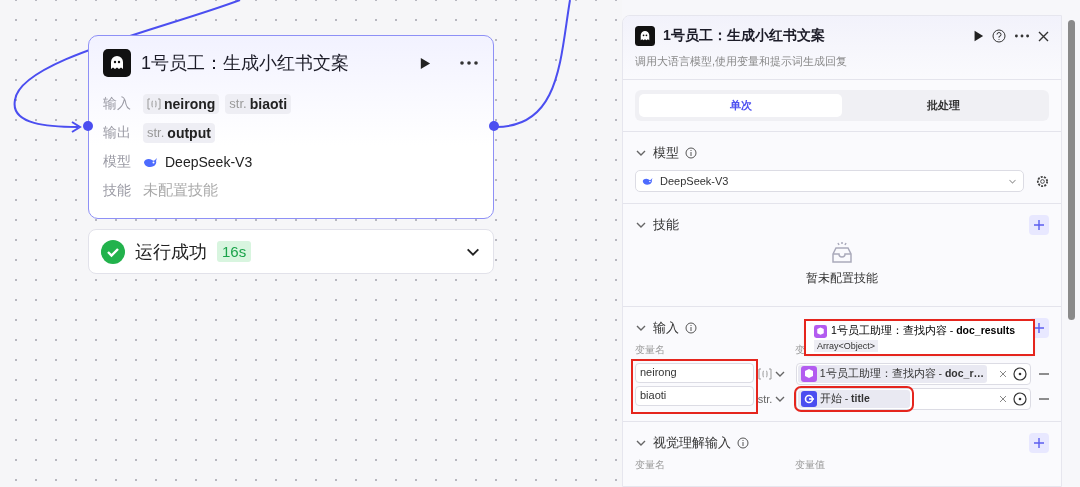  Describe the element at coordinates (88, 126) in the screenshot. I see `input-port` at that location.